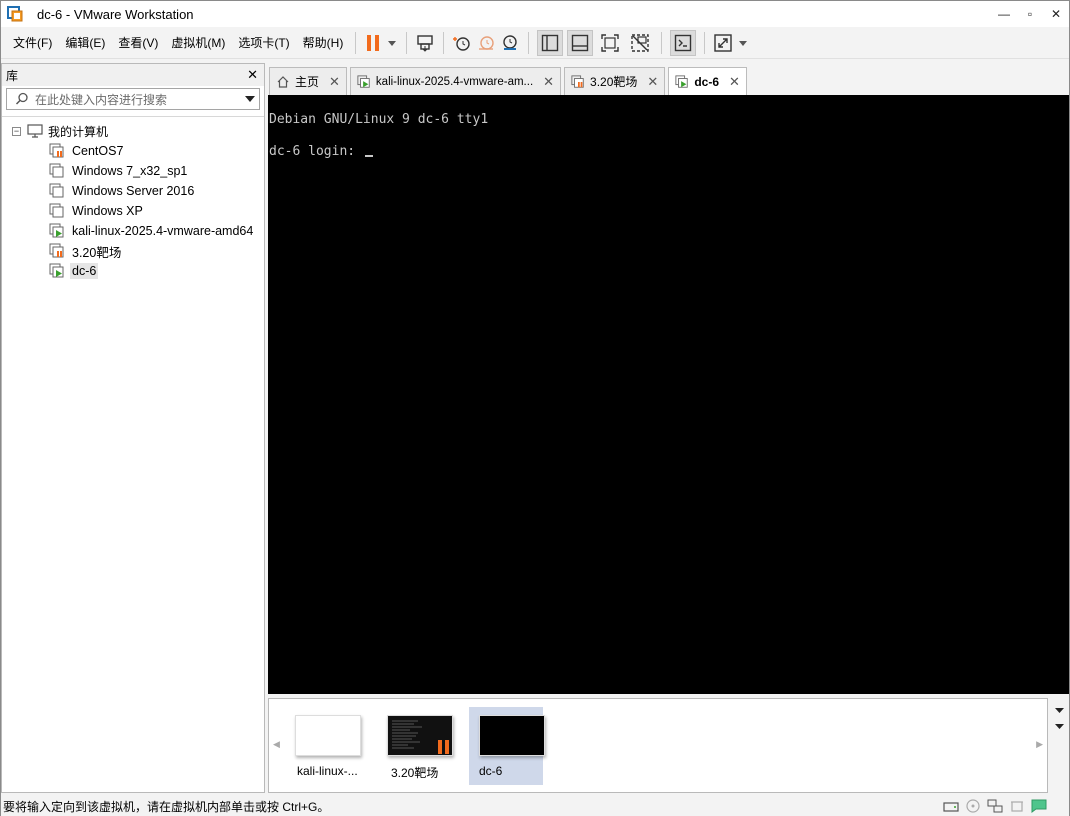 This screenshot has height=816, width=1070. I want to click on minimize-button: —, so click(1004, 14).